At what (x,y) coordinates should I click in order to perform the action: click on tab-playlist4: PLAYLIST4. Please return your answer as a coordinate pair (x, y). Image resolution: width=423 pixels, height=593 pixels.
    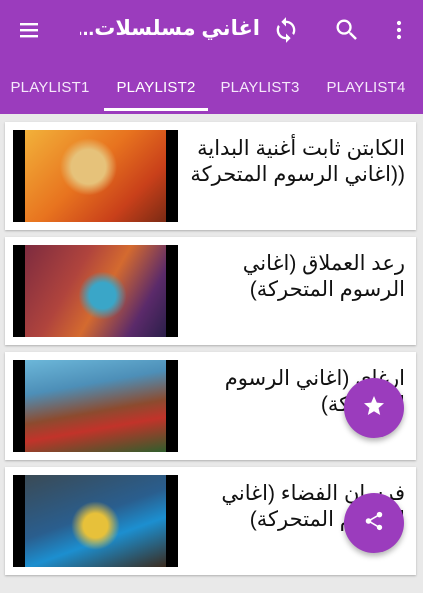
    Looking at the image, I should click on (366, 90).